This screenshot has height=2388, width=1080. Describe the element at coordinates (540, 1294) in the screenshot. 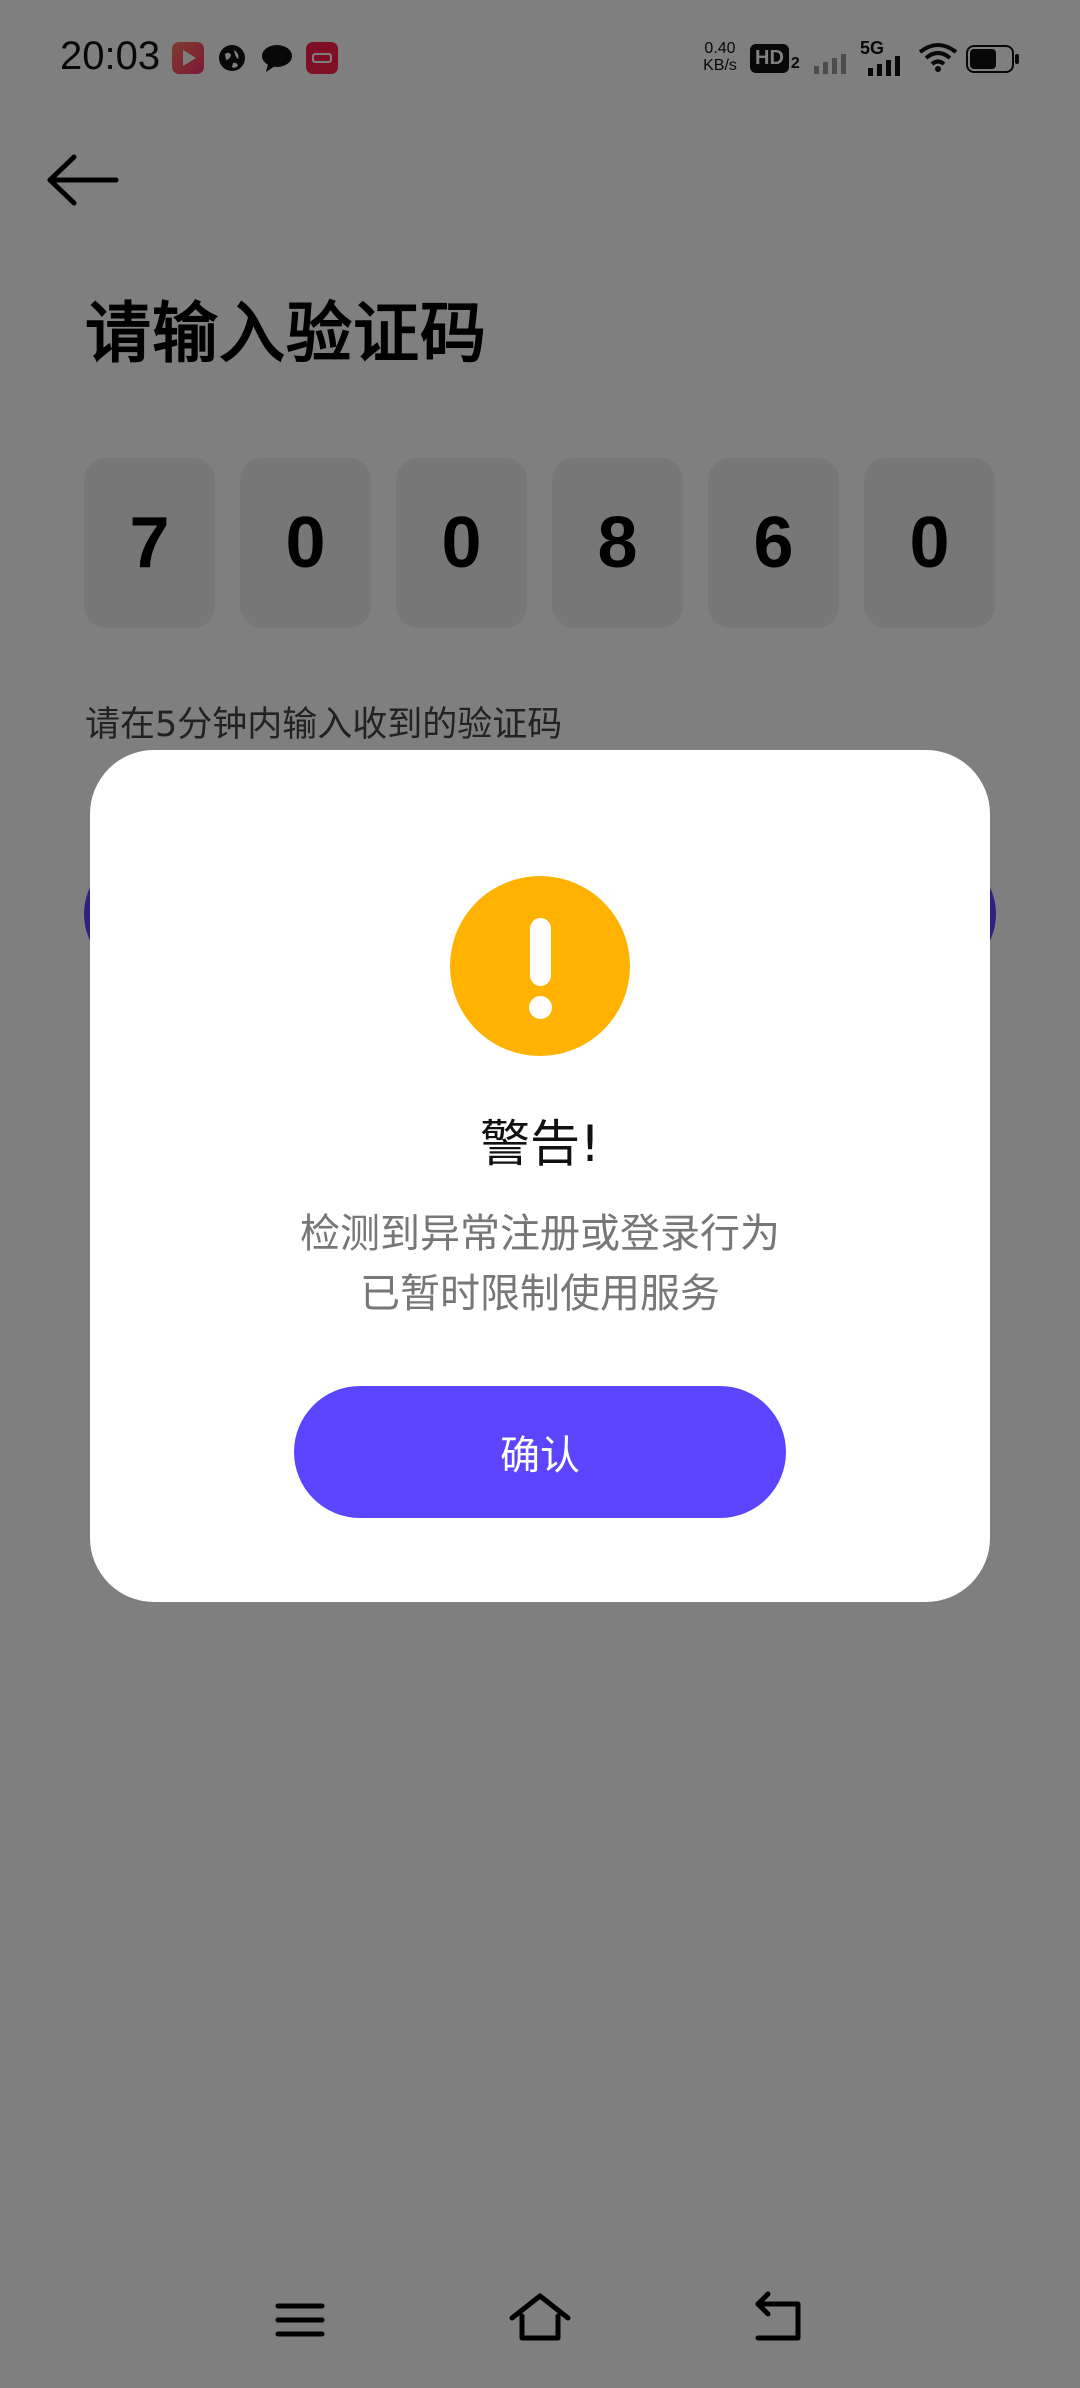

I see `dialog-message-line: 已暂时限制使用服务` at that location.